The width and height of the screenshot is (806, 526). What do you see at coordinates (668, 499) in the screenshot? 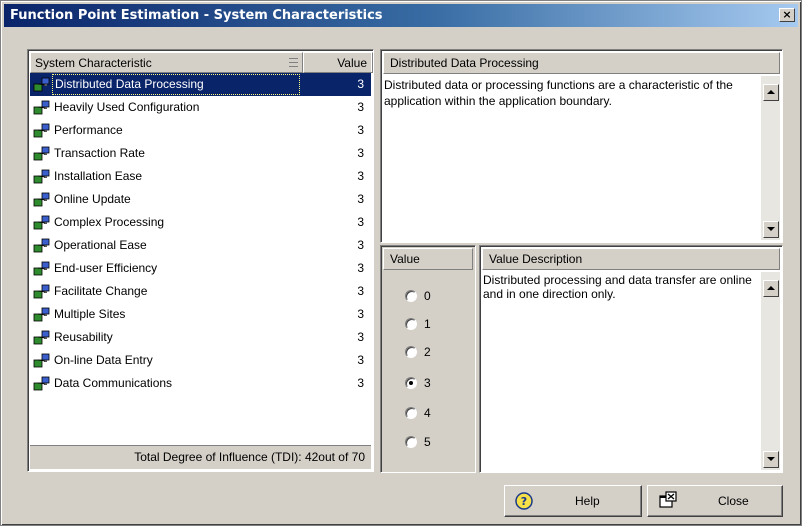
I see `close-window-icon` at bounding box center [668, 499].